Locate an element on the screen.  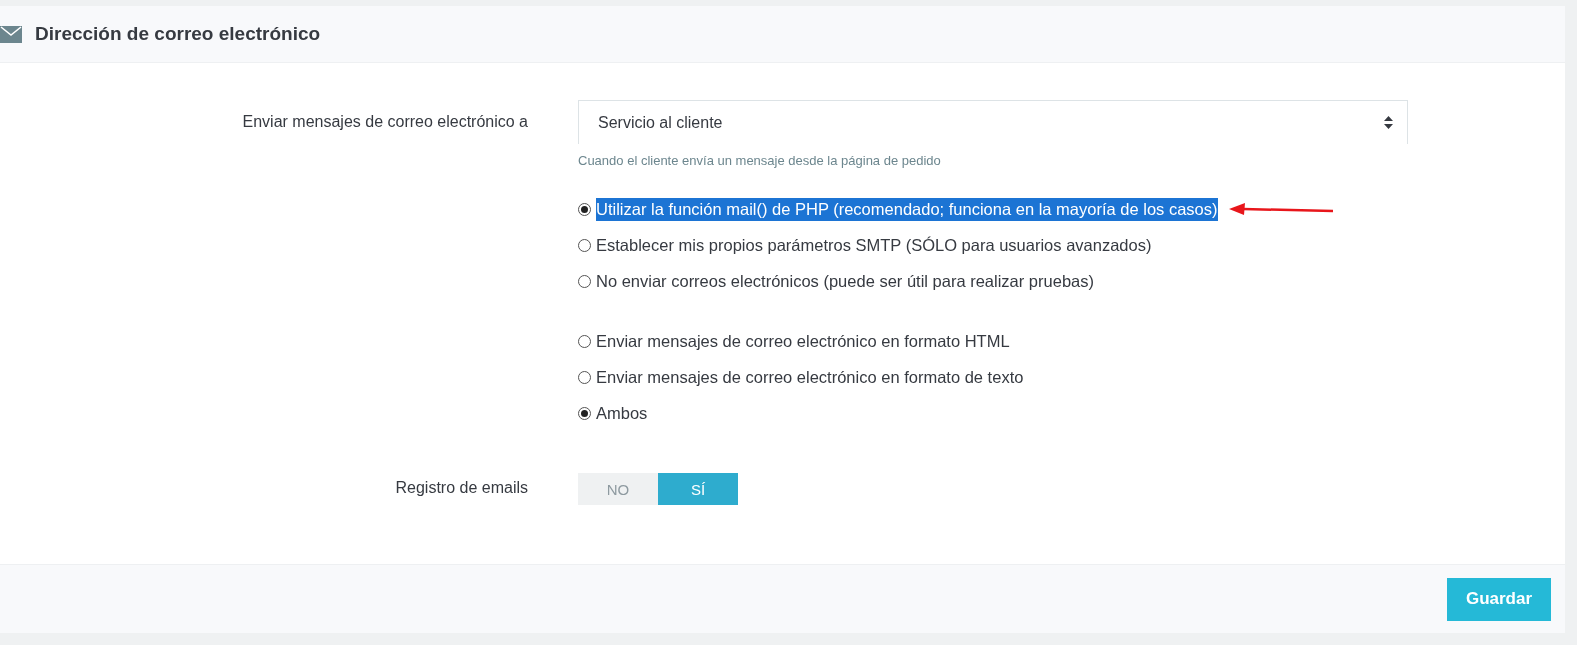
panel-title: Dirección de correo electrónico is located at coordinates (178, 34).